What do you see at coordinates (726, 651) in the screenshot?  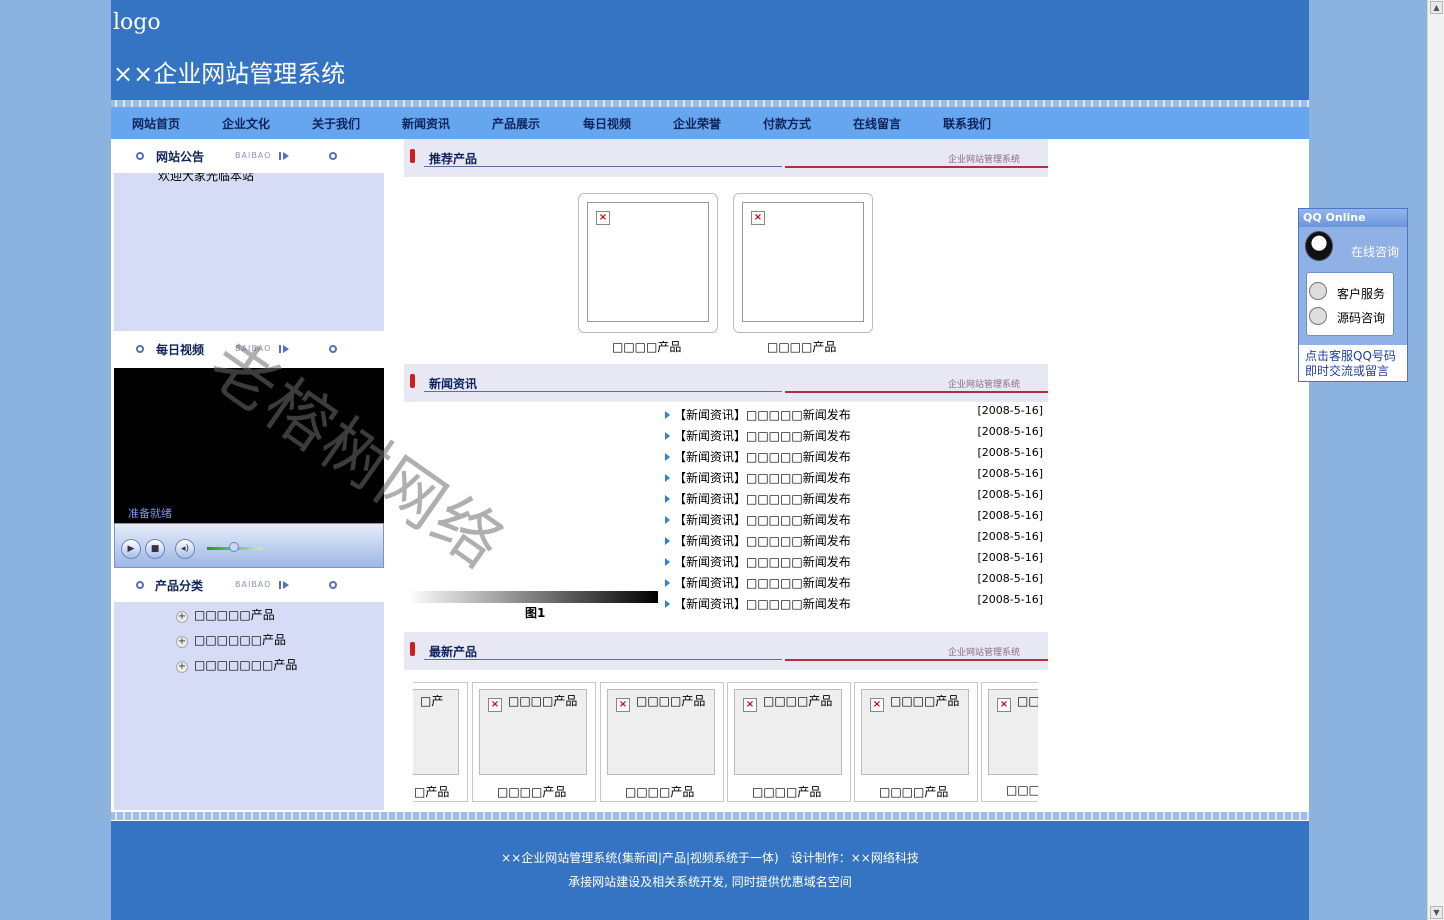 I see `latest-header: 最新产品 企业网站管理系统` at bounding box center [726, 651].